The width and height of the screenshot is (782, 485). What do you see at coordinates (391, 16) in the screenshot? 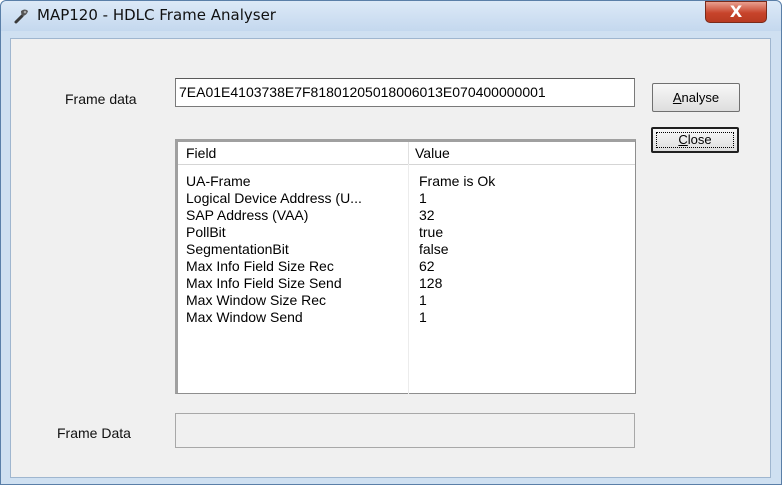
I see `title-bar: MAP120 - HDLC Frame Analyser X` at bounding box center [391, 16].